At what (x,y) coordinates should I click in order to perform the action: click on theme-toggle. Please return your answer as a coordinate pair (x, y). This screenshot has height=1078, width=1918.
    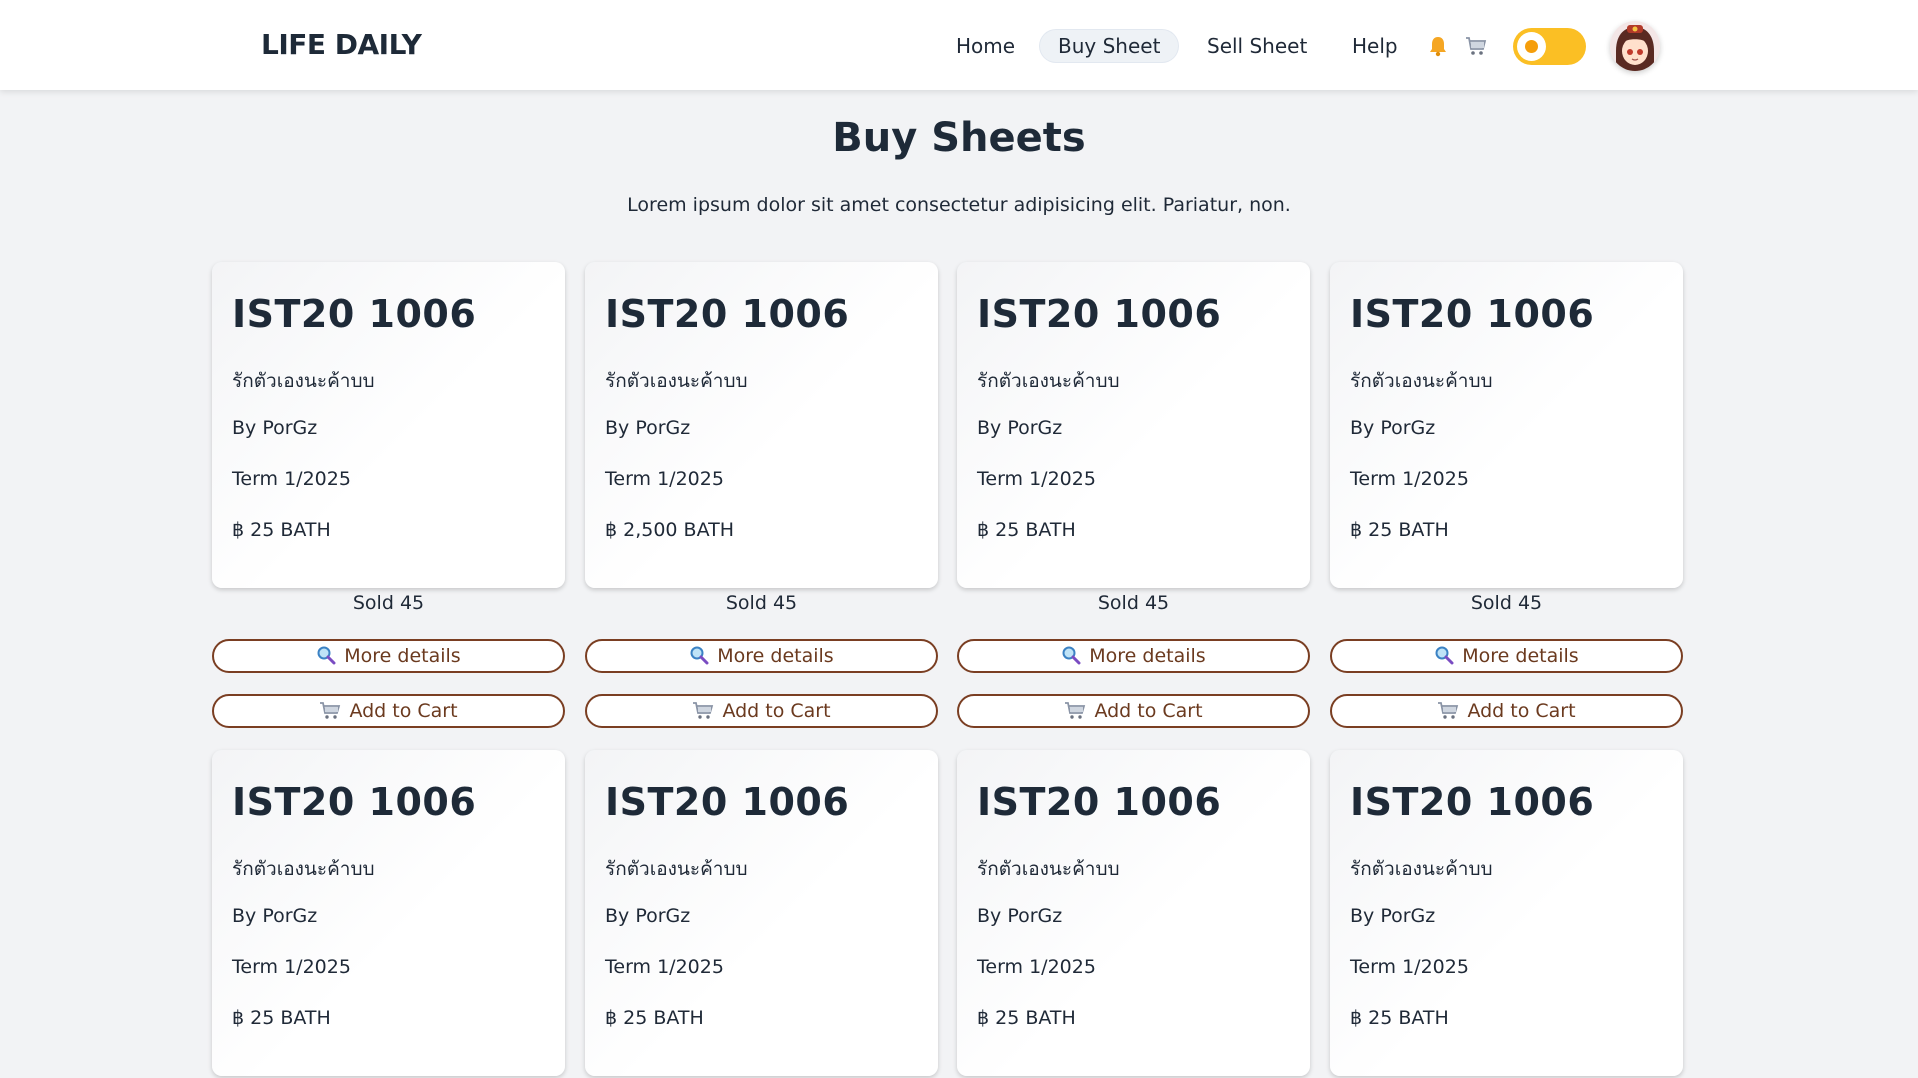
    Looking at the image, I should click on (1549, 46).